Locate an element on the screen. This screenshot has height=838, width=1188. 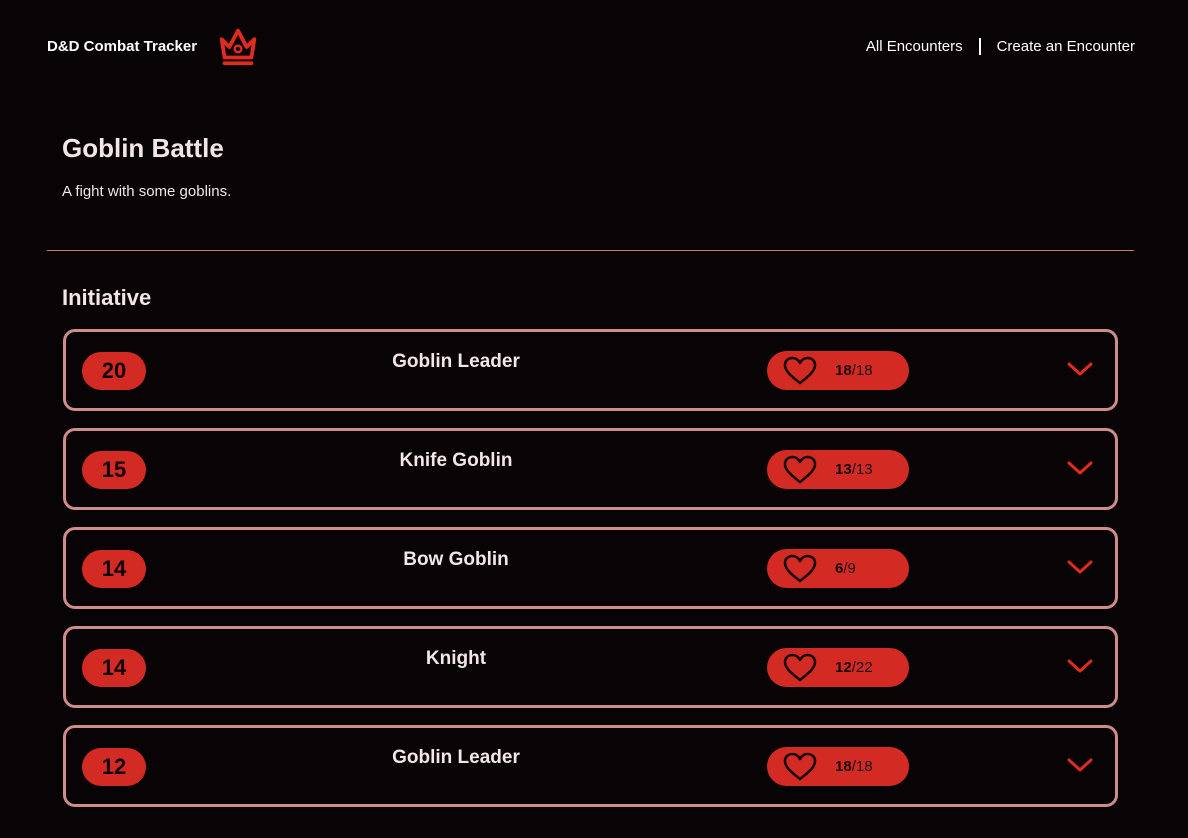
combatant-row: 14 Knight 12/22 is located at coordinates (590, 667).